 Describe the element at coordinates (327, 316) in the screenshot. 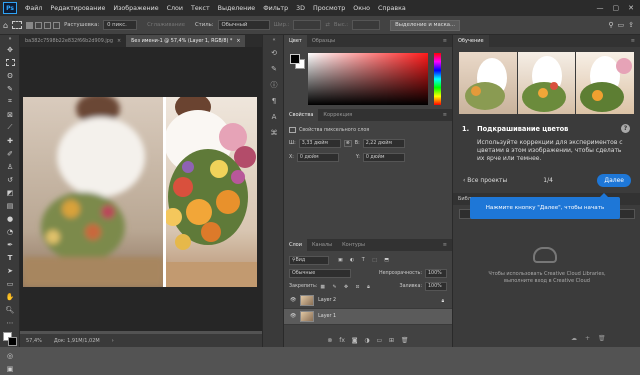

I see `layer-name: Layer 1` at that location.